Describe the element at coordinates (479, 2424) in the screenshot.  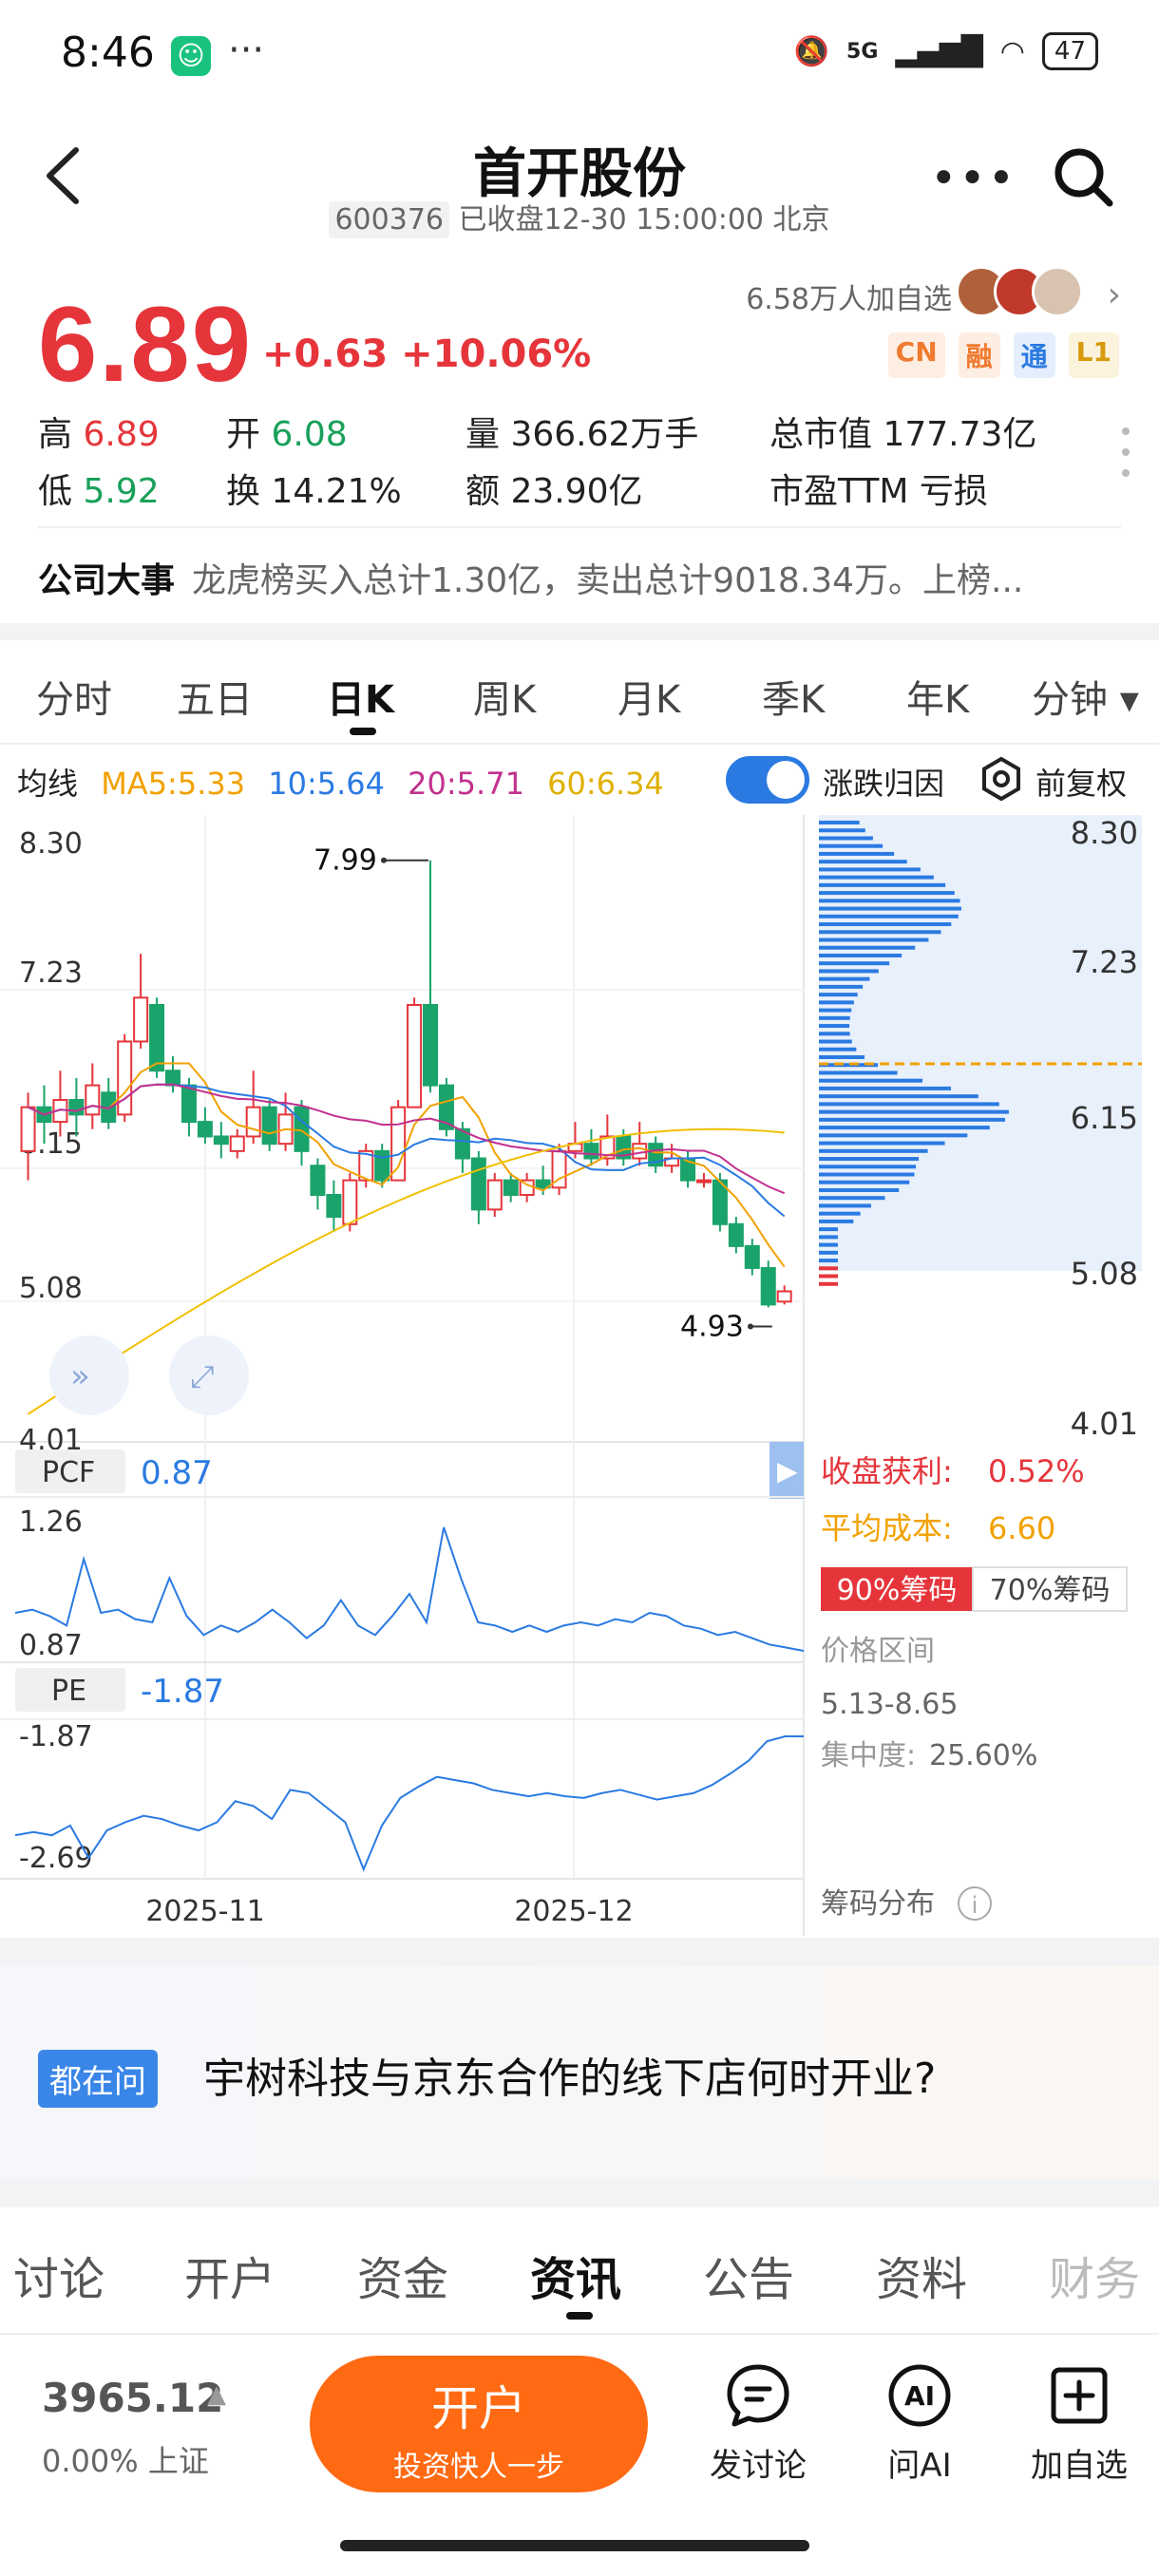
I see `open-account-button: 开户 投资快人一步` at that location.